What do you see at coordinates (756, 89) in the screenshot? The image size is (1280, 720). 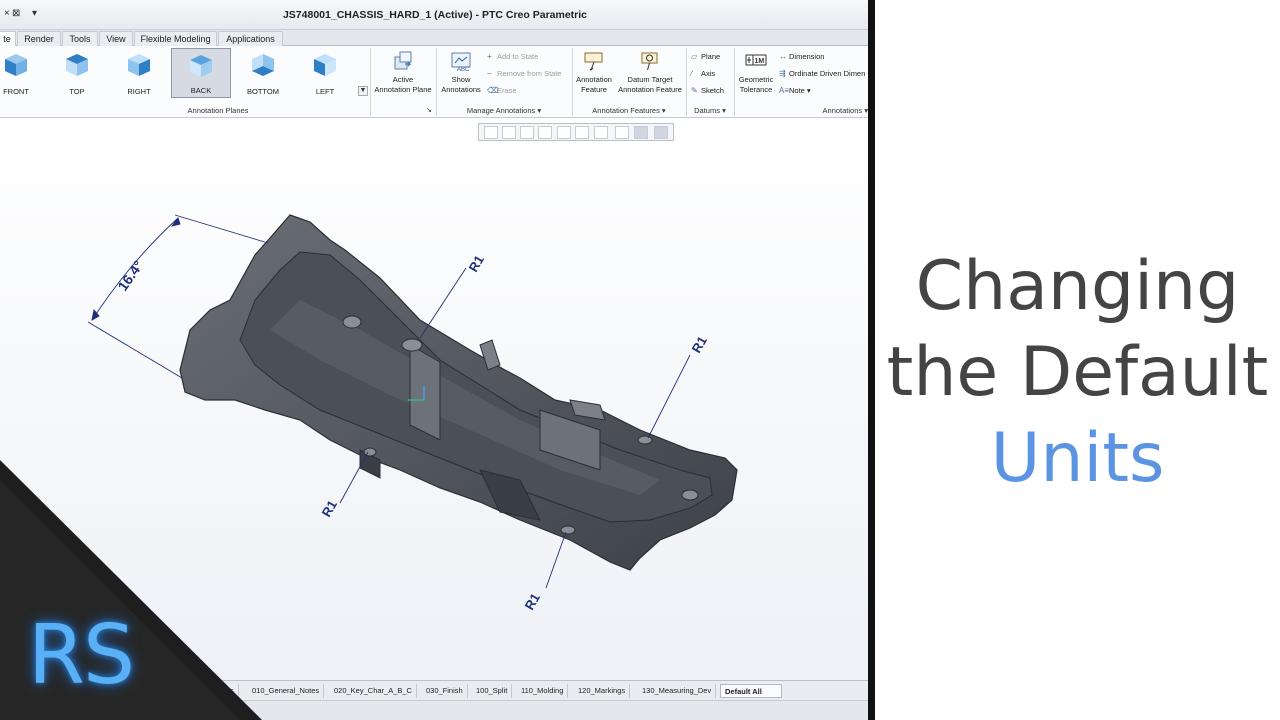 I see `cmd-label: Tolerance` at bounding box center [756, 89].